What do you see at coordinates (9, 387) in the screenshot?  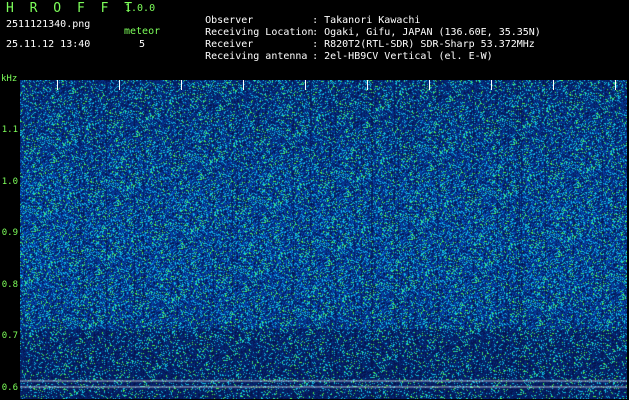 I see `y-tick-label: 0.6` at bounding box center [9, 387].